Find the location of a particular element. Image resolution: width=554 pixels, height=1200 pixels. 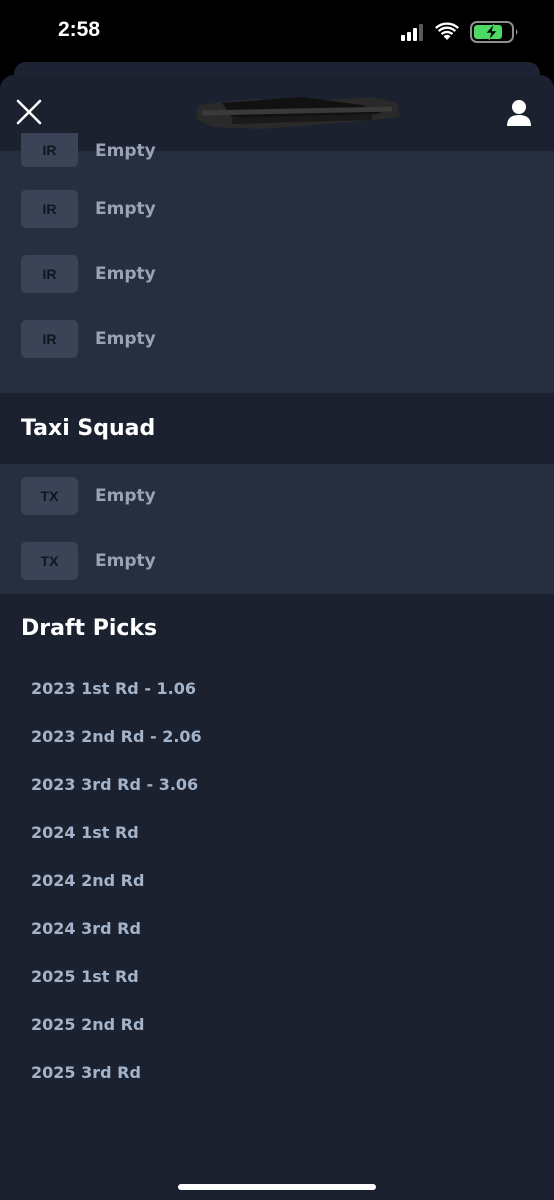

redacted-team-name is located at coordinates (298, 113).